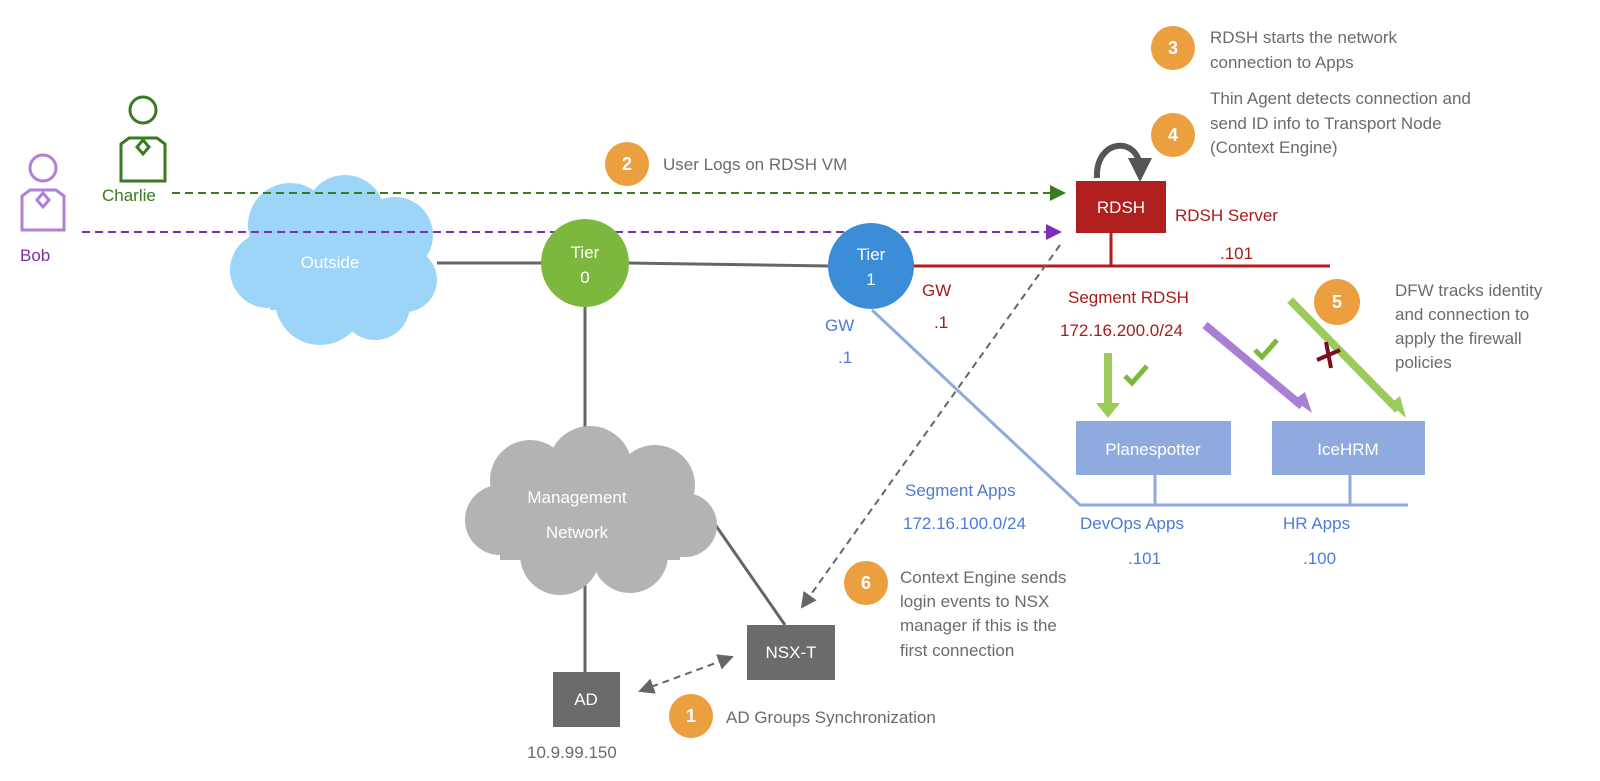 This screenshot has height=781, width=1600. Describe the element at coordinates (43, 192) in the screenshot. I see `user-bob-icon` at that location.